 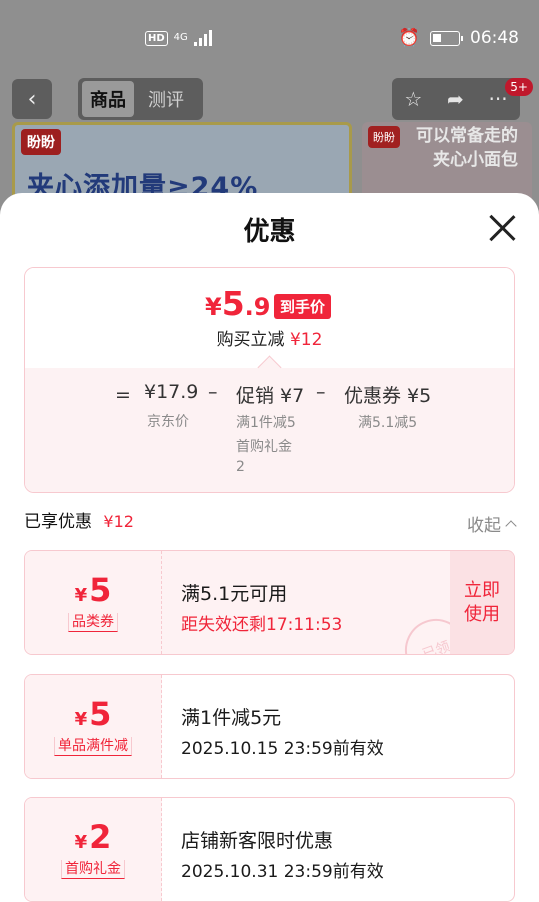 What do you see at coordinates (413, 99) in the screenshot?
I see `star-icon: ☆` at bounding box center [413, 99].